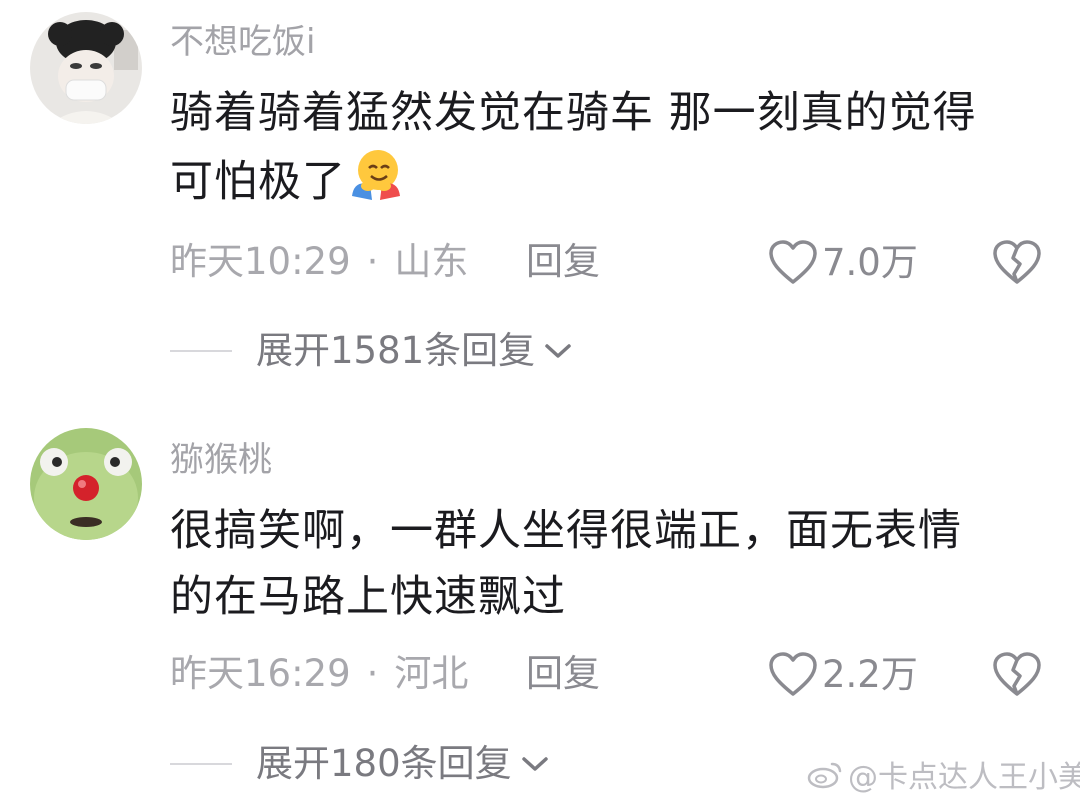 This screenshot has width=1080, height=797. I want to click on comment-text: 很搞笑啊，一群人坐得很端正，面无表情 的在马路上快速飘过, so click(605, 564).